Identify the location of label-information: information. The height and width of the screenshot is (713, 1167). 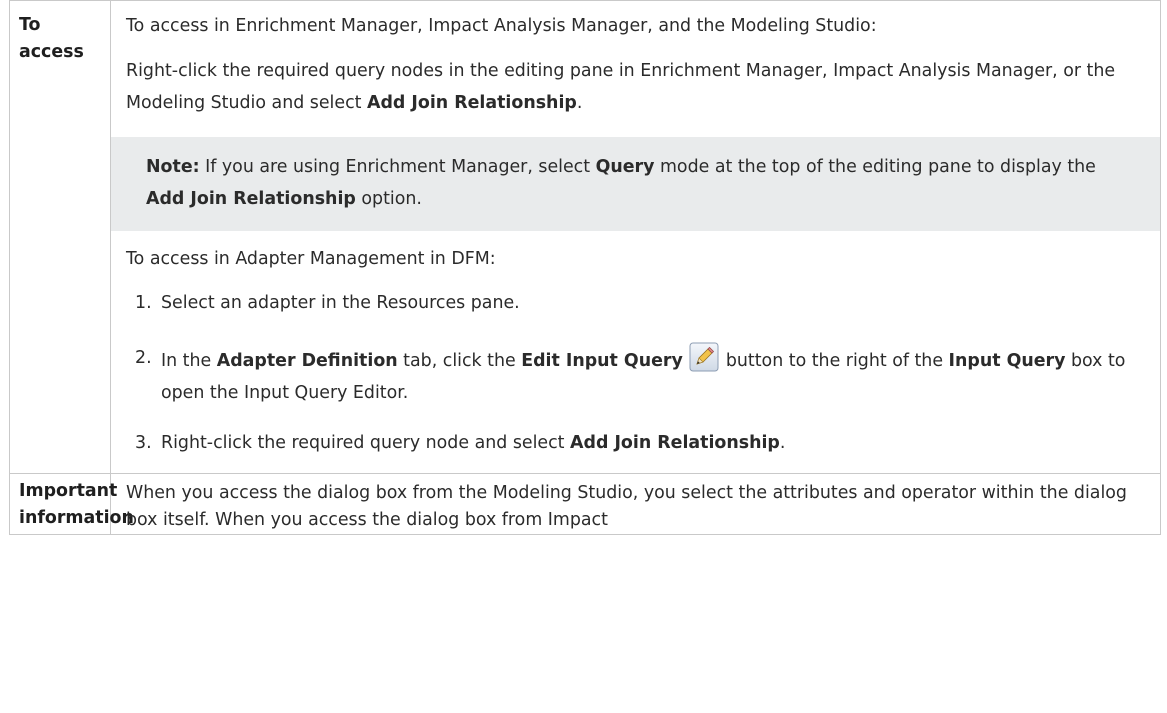
(76, 518).